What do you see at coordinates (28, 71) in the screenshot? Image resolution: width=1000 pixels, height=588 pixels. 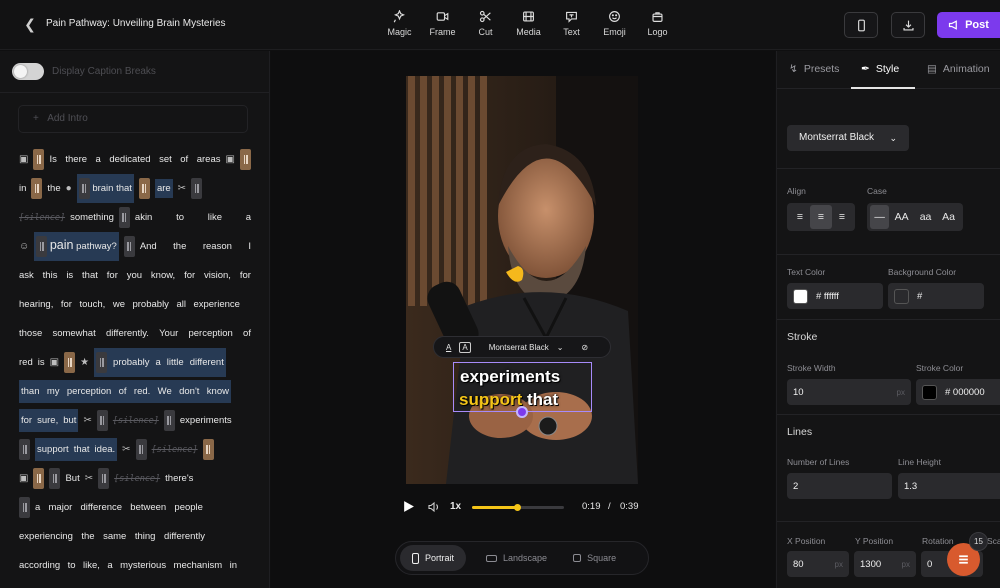 I see `caption-breaks-toggle` at bounding box center [28, 71].